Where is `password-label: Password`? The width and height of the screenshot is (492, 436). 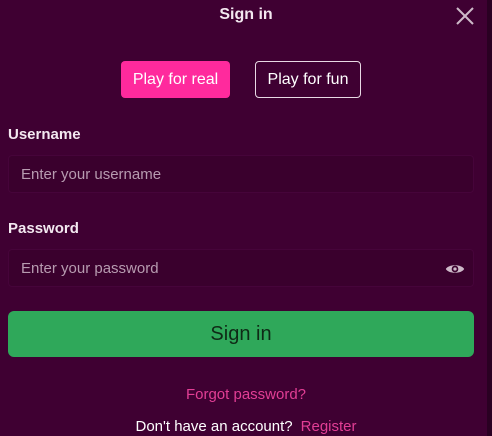
password-label: Password is located at coordinates (43, 228).